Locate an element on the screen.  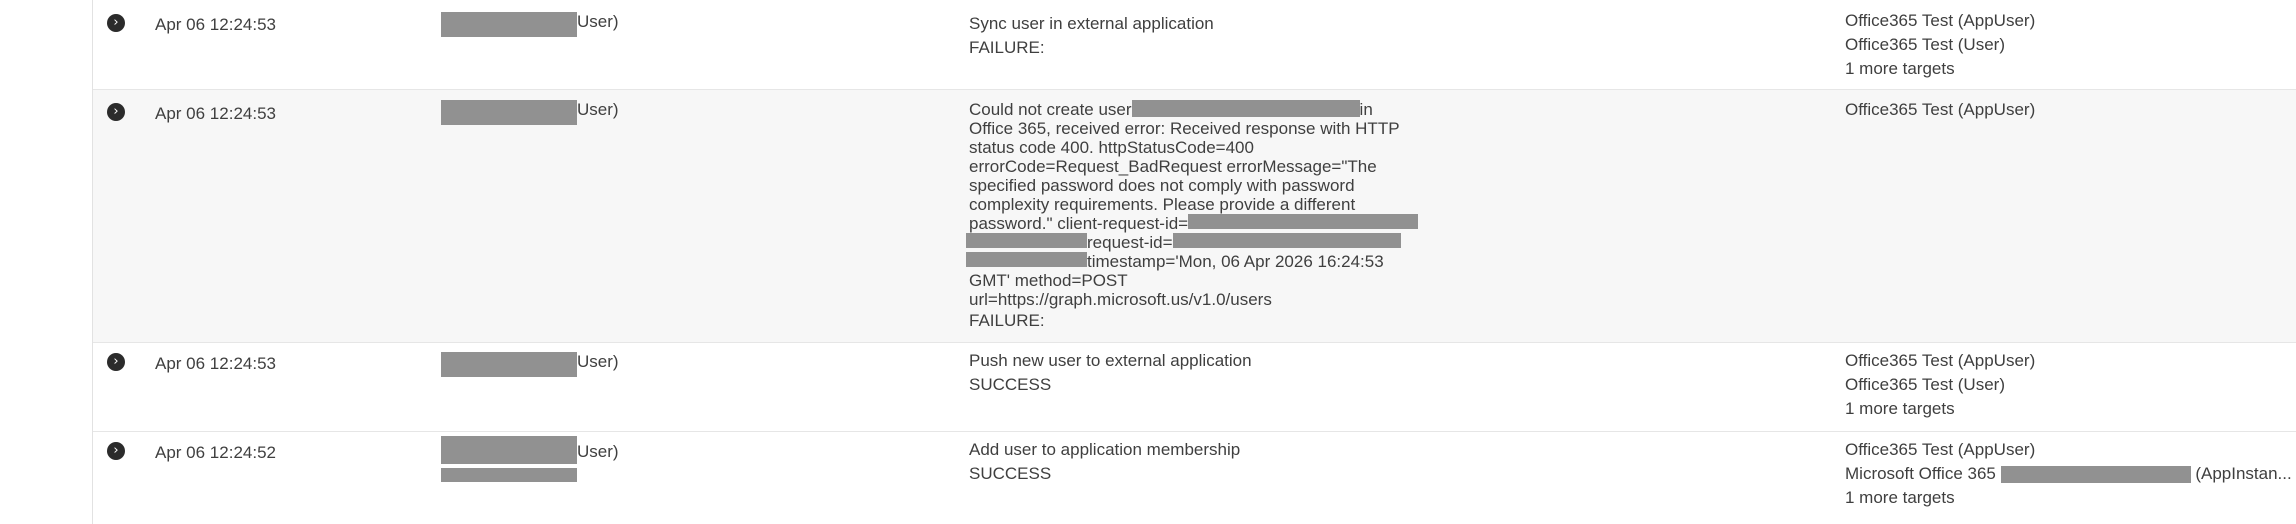
redacted-user is located at coordinates (1245, 108).